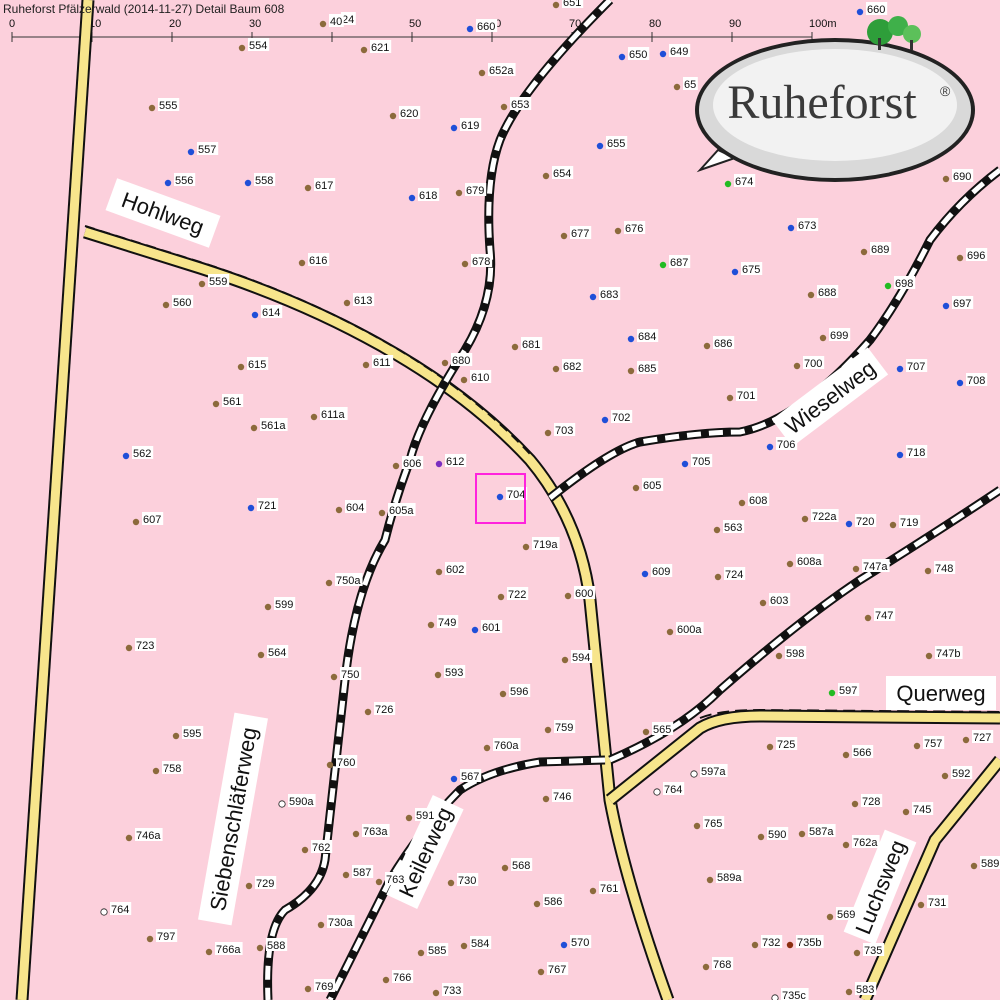 This screenshot has height=1000, width=1000. Describe the element at coordinates (742, 503) in the screenshot. I see `tree-marker-highlighted` at that location.